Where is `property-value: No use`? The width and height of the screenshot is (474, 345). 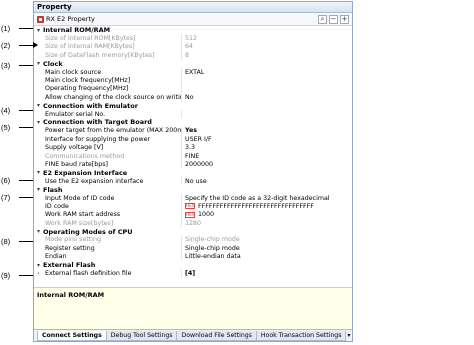
property-value: No use is located at coordinates (267, 181).